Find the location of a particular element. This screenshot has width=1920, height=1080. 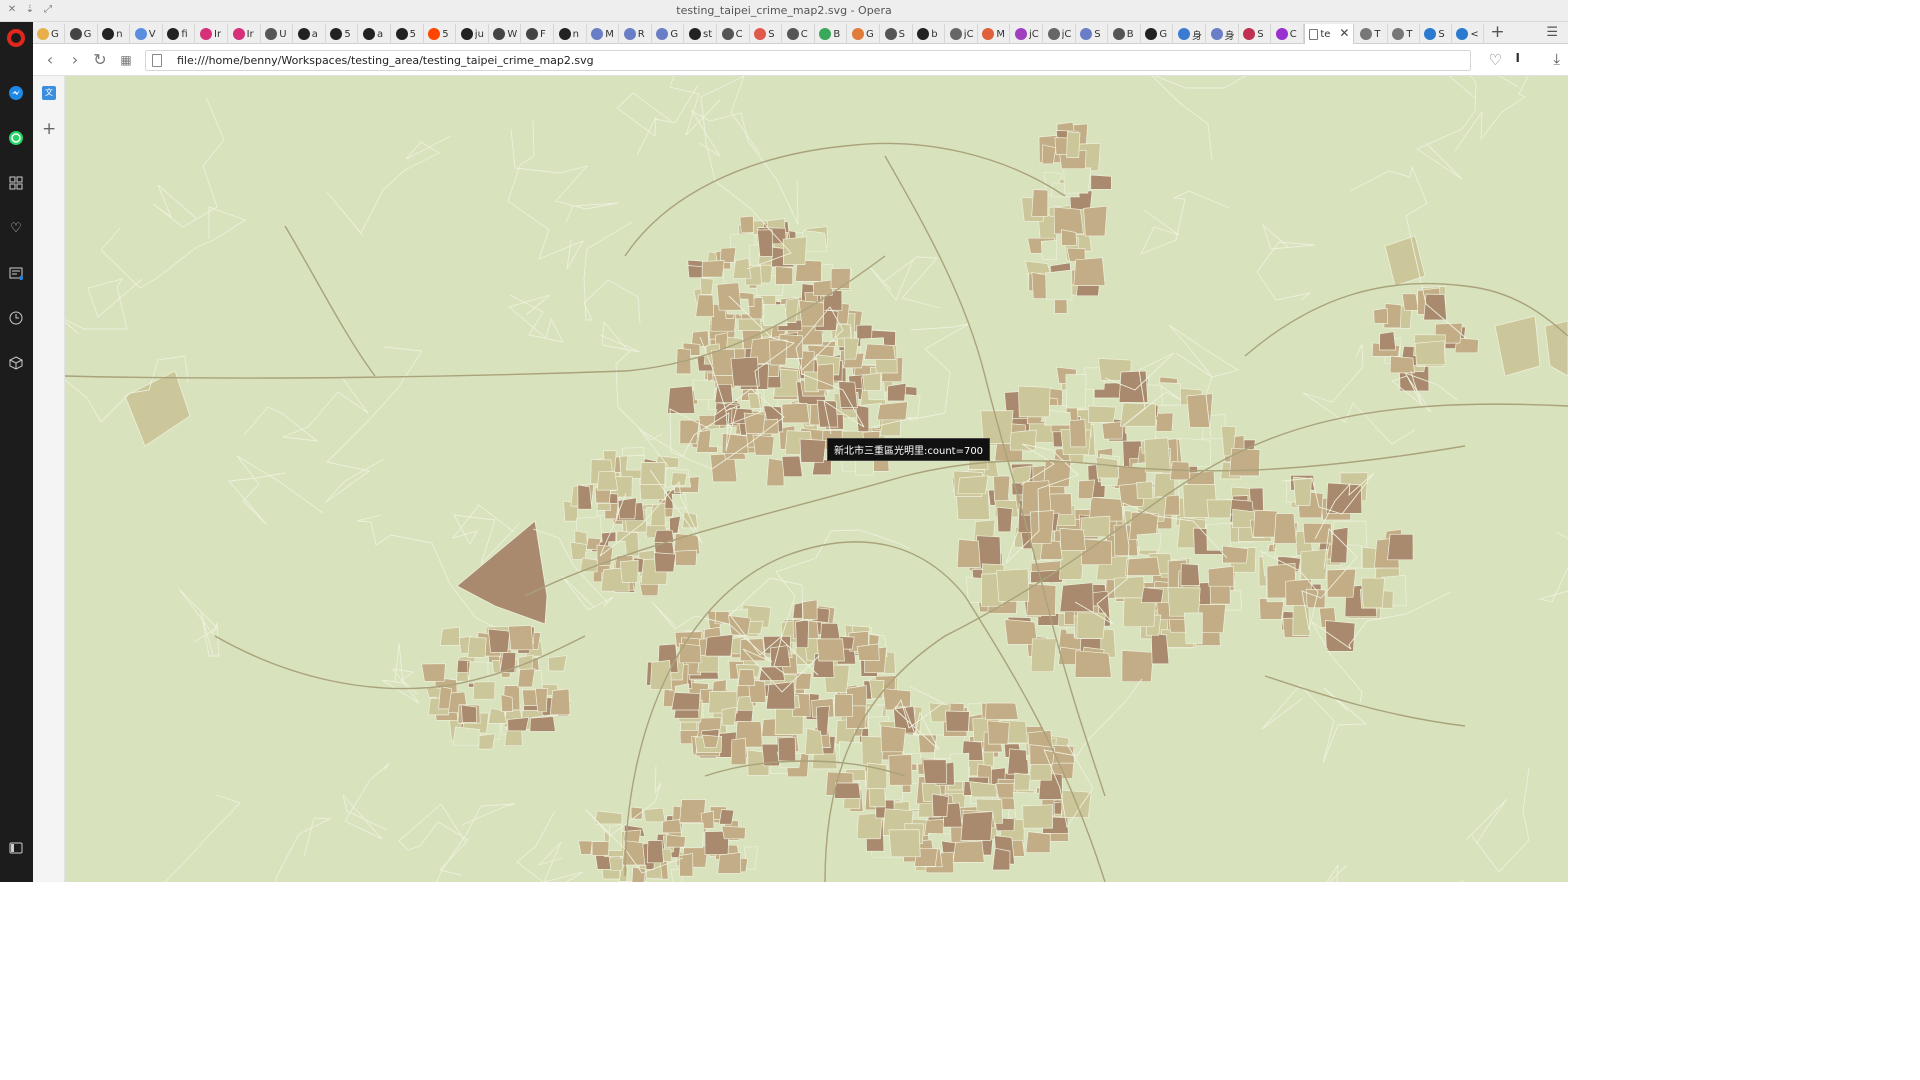

tab-31: jC is located at coordinates (1060, 34).